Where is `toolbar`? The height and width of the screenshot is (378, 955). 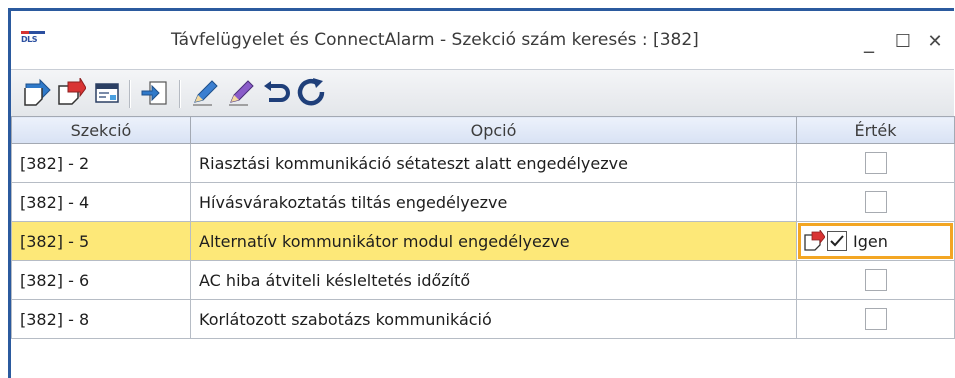
toolbar is located at coordinates (482, 93).